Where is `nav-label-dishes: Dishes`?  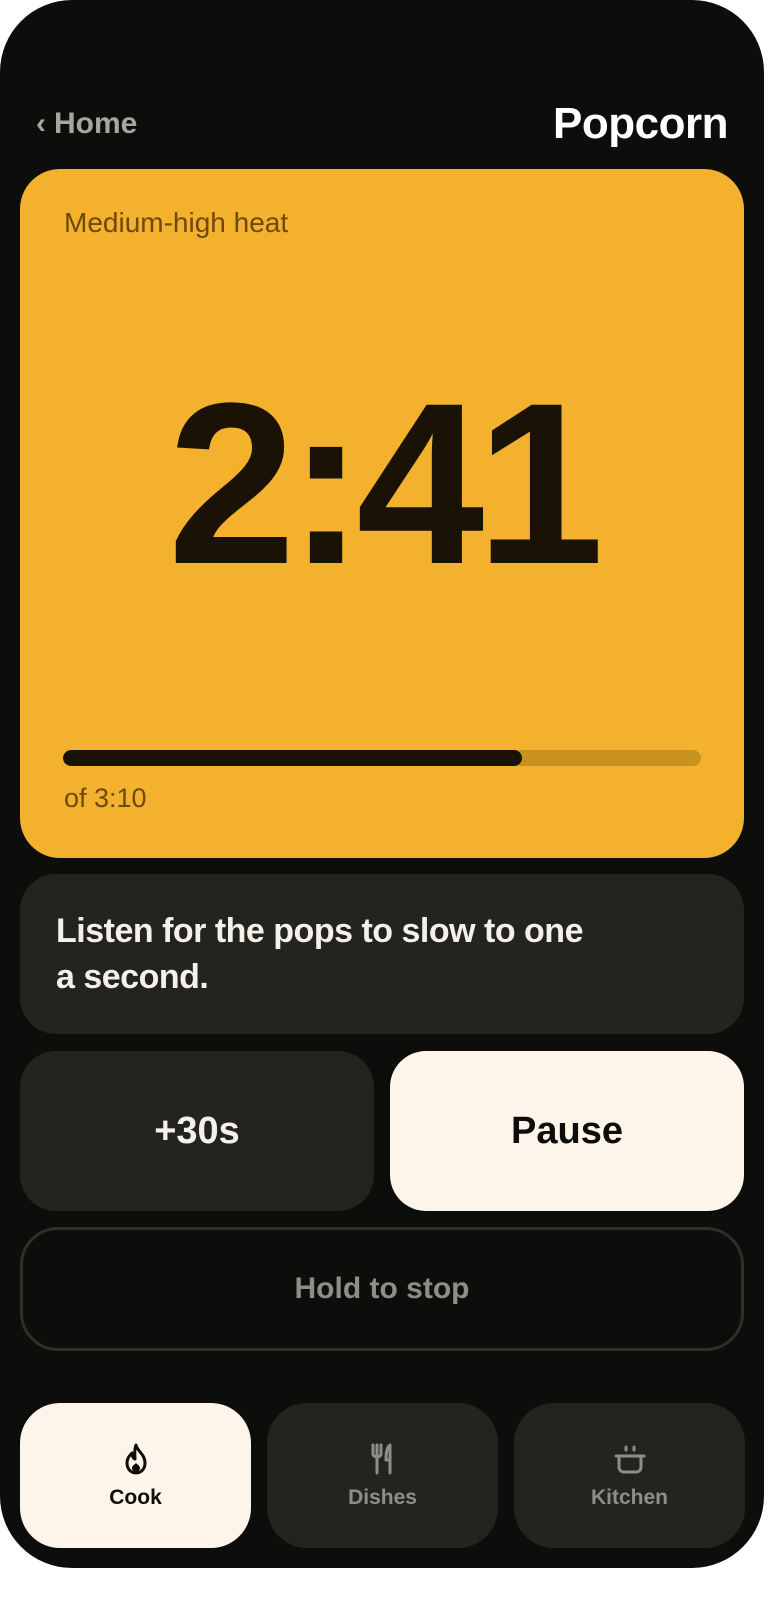
nav-label-dishes: Dishes is located at coordinates (382, 1497).